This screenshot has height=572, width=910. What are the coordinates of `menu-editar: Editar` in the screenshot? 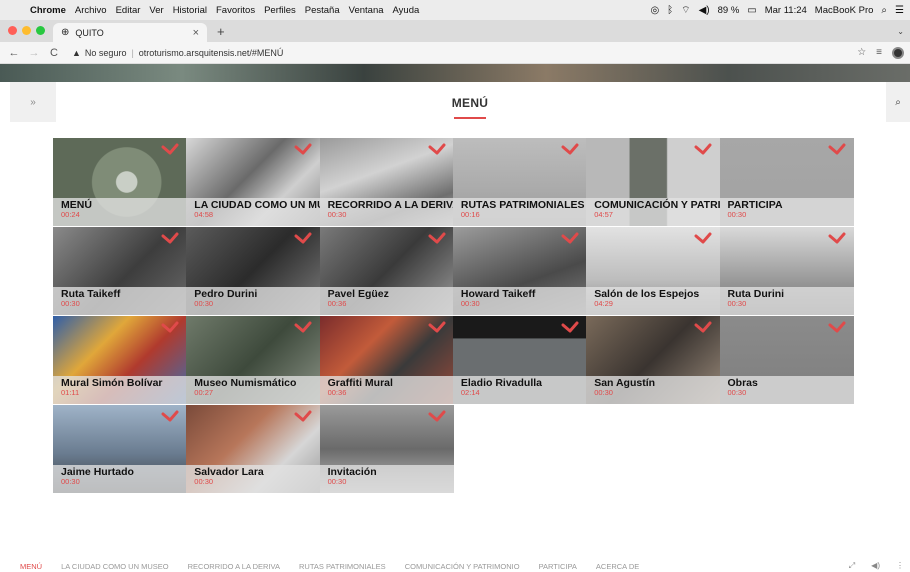 It's located at (128, 10).